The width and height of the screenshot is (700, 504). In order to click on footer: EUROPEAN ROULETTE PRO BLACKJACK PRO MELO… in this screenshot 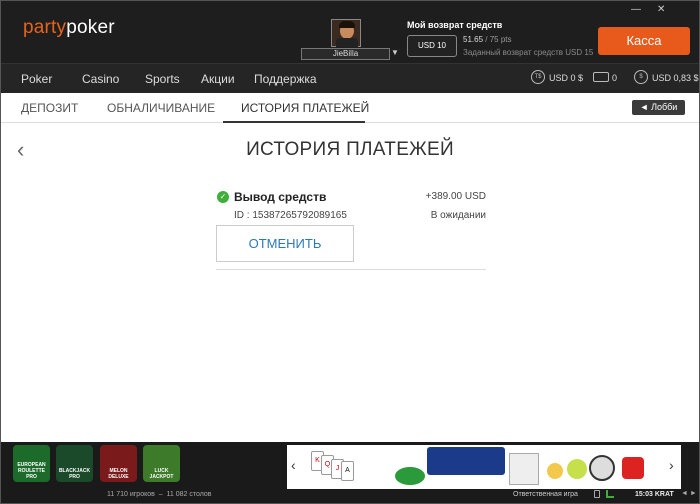, I will do `click(350, 472)`.